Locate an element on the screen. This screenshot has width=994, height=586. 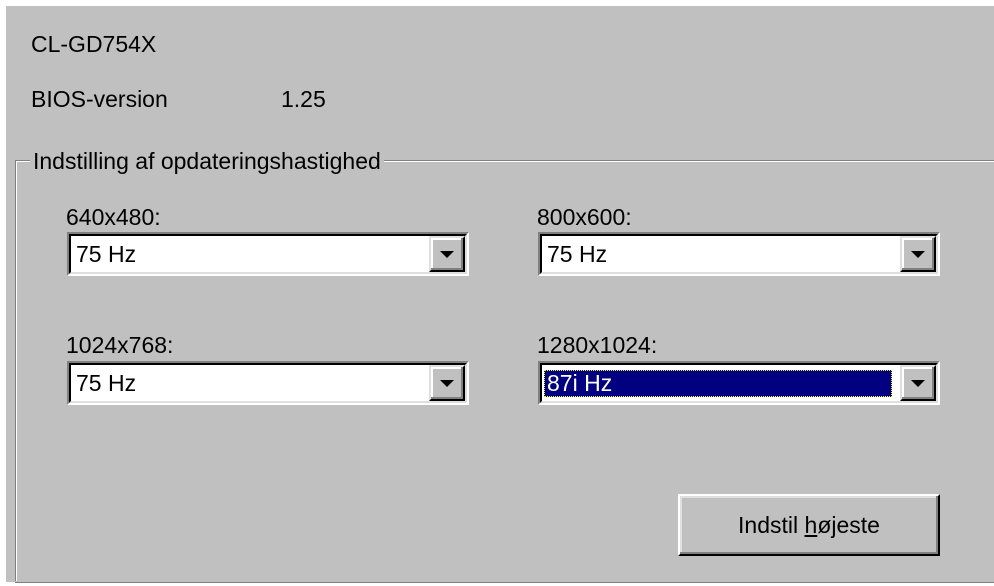
res-640-dropdown-button is located at coordinates (447, 254).